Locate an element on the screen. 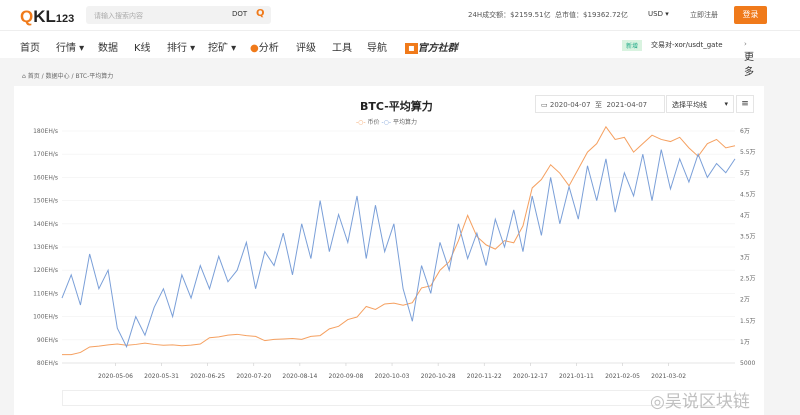 The height and width of the screenshot is (415, 800). watermark: ◎吴说区块链 is located at coordinates (700, 399).